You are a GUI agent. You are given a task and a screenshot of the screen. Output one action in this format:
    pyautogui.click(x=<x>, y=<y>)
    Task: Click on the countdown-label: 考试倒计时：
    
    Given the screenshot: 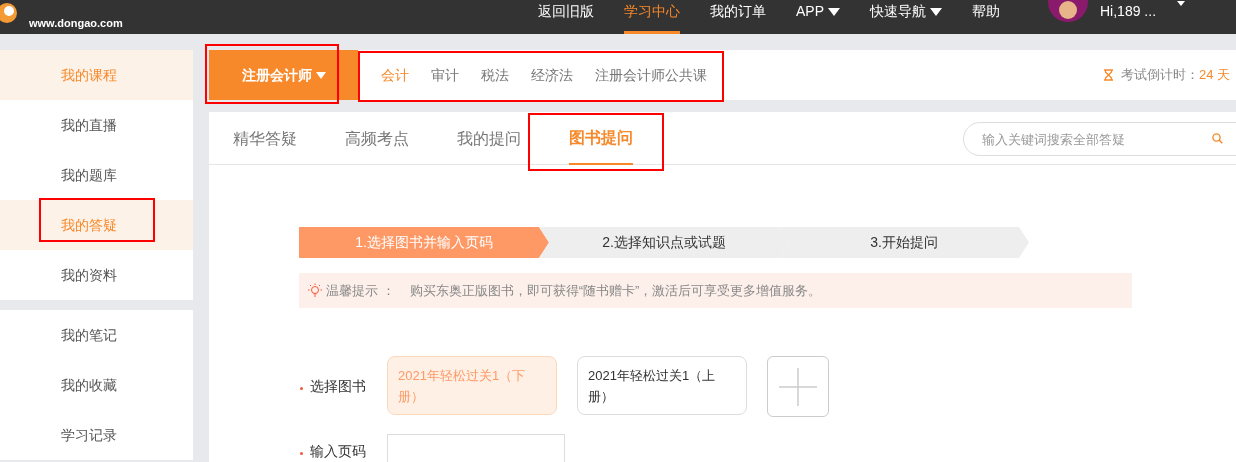 What is the action you would take?
    pyautogui.click(x=1159, y=75)
    